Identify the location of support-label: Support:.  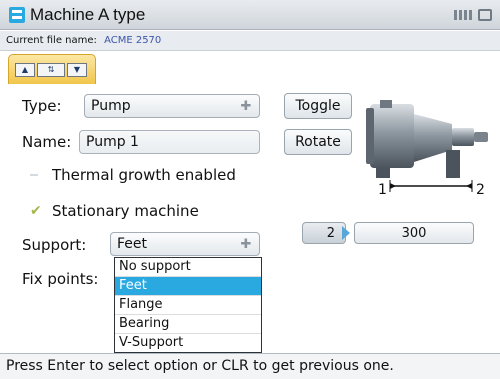
(54, 245).